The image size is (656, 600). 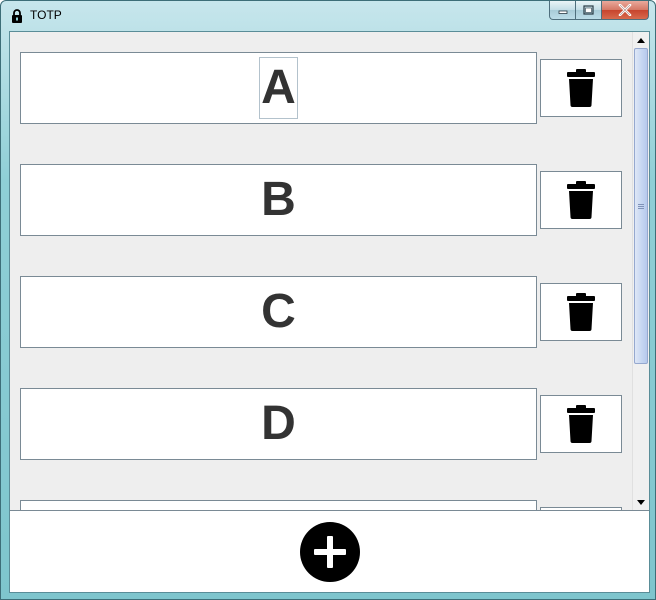 I want to click on scroll-down-button, so click(x=641, y=502).